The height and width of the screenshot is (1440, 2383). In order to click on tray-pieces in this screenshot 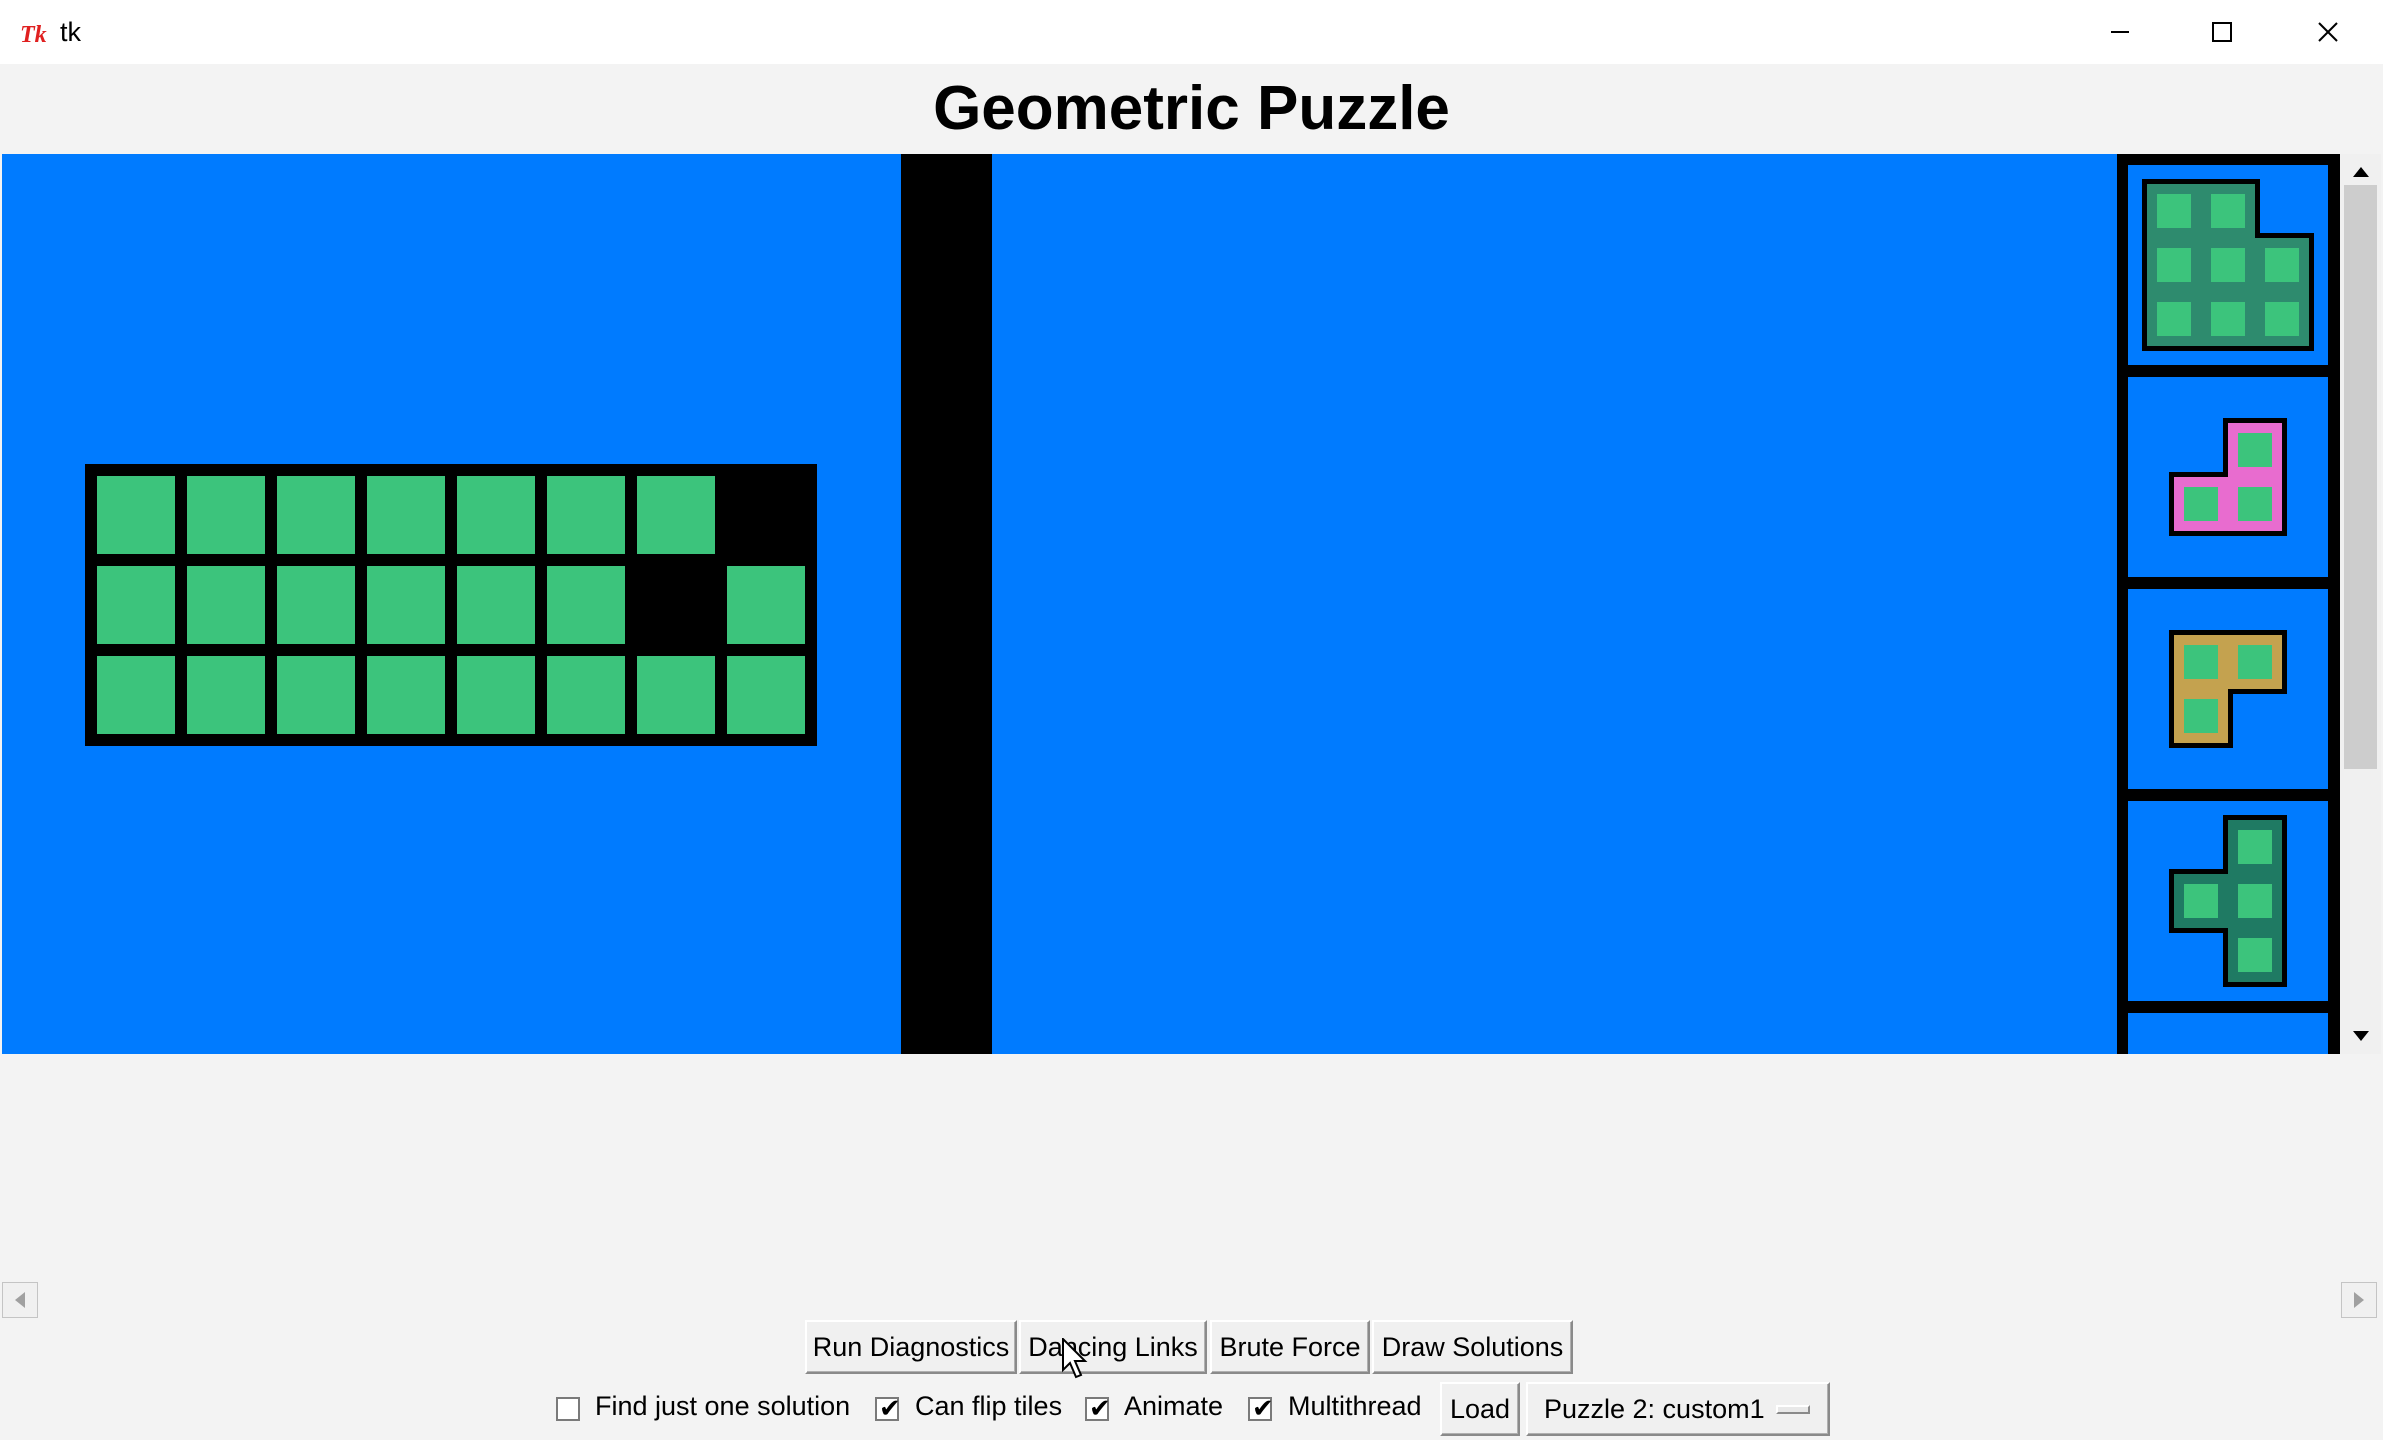, I will do `click(2228, 604)`.